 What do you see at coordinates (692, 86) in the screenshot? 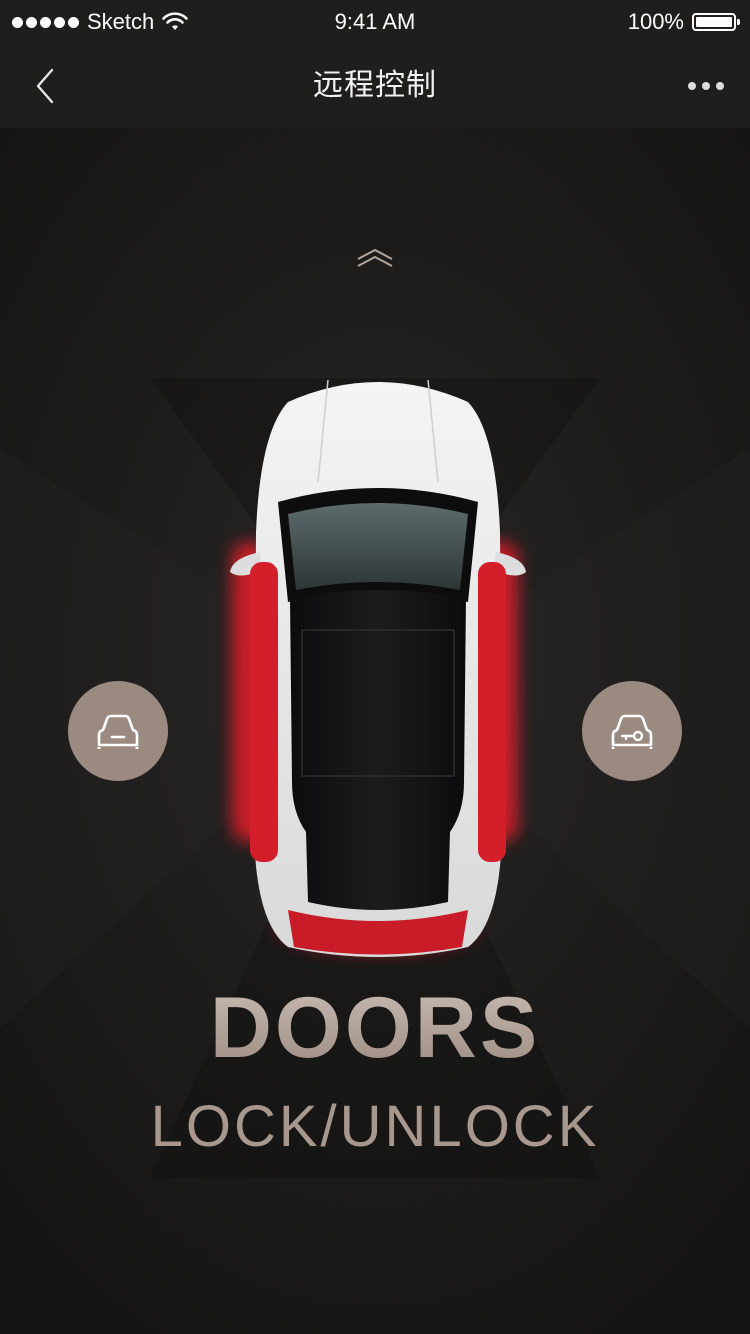
I see `ellipsis-icon` at bounding box center [692, 86].